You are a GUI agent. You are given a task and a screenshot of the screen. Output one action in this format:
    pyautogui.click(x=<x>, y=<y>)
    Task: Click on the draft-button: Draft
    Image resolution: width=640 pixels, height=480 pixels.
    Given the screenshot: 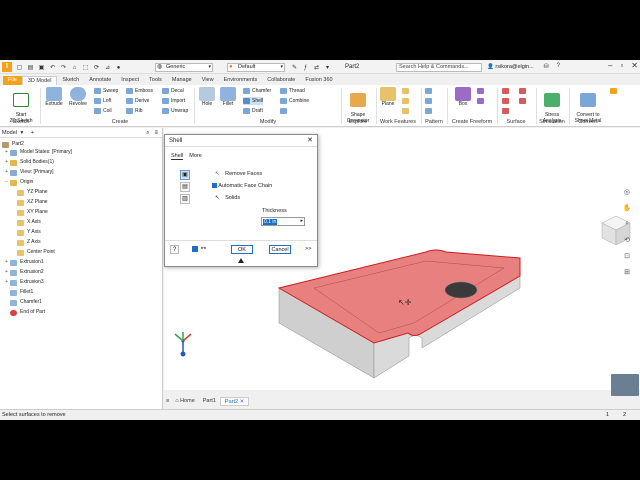 What is the action you would take?
    pyautogui.click(x=253, y=111)
    